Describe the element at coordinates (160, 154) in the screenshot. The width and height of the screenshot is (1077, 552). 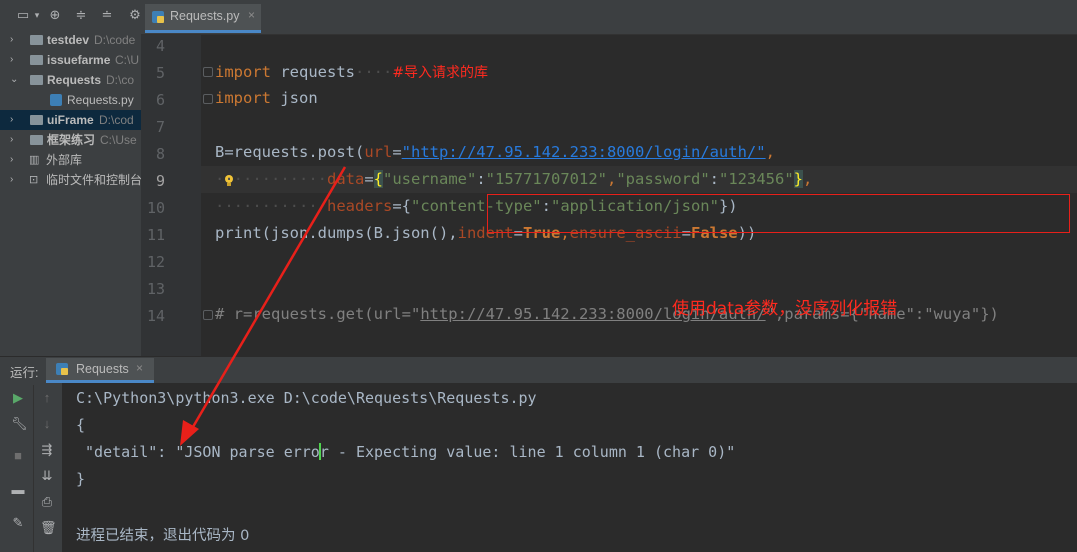
I see `line-number: 8` at that location.